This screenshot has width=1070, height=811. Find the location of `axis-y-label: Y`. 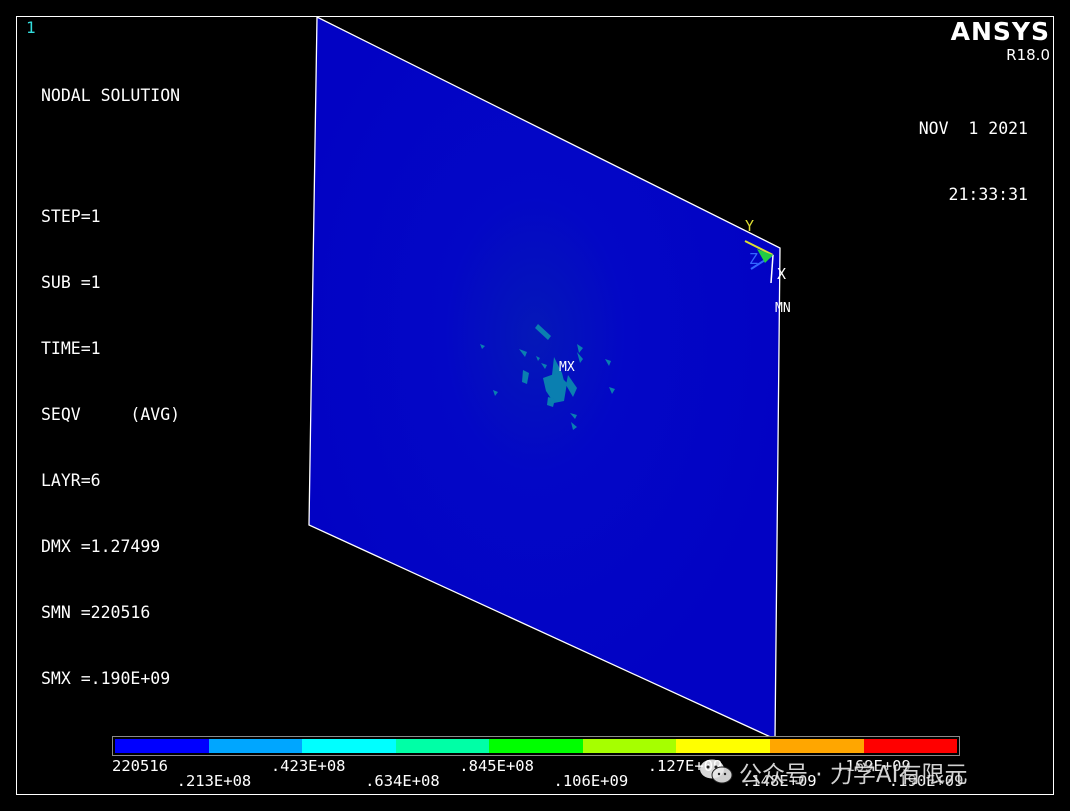

axis-y-label: Y is located at coordinates (750, 226).